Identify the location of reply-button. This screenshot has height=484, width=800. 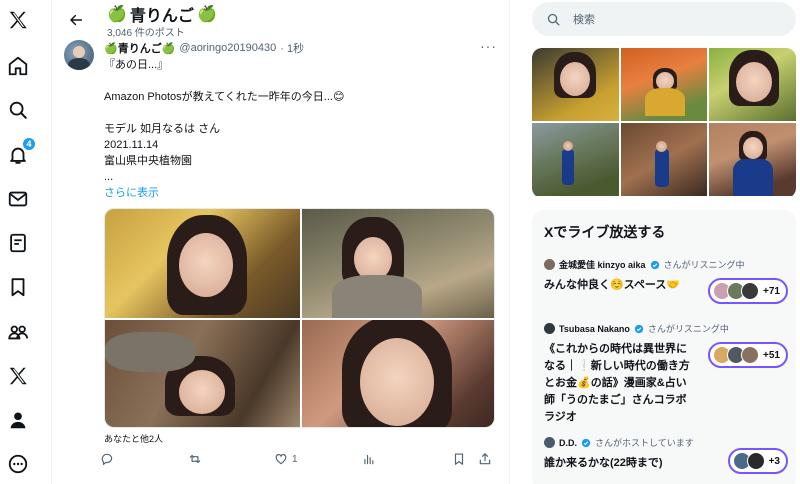
(107, 459).